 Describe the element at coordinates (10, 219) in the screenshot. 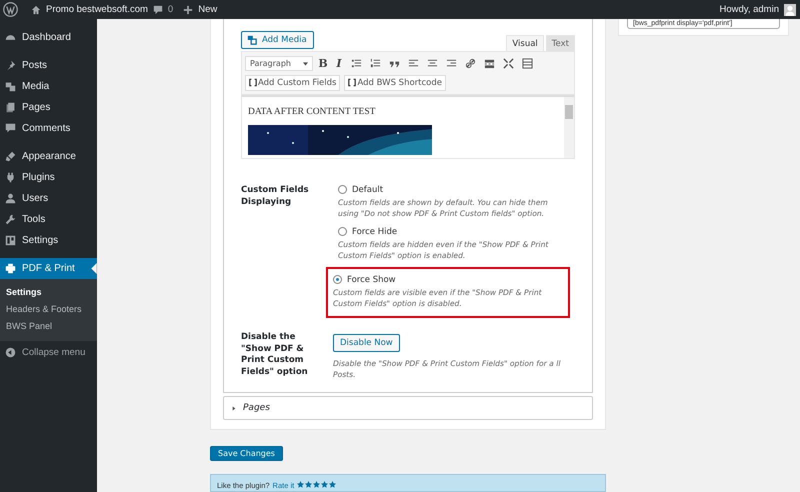

I see `wrench-icon` at that location.